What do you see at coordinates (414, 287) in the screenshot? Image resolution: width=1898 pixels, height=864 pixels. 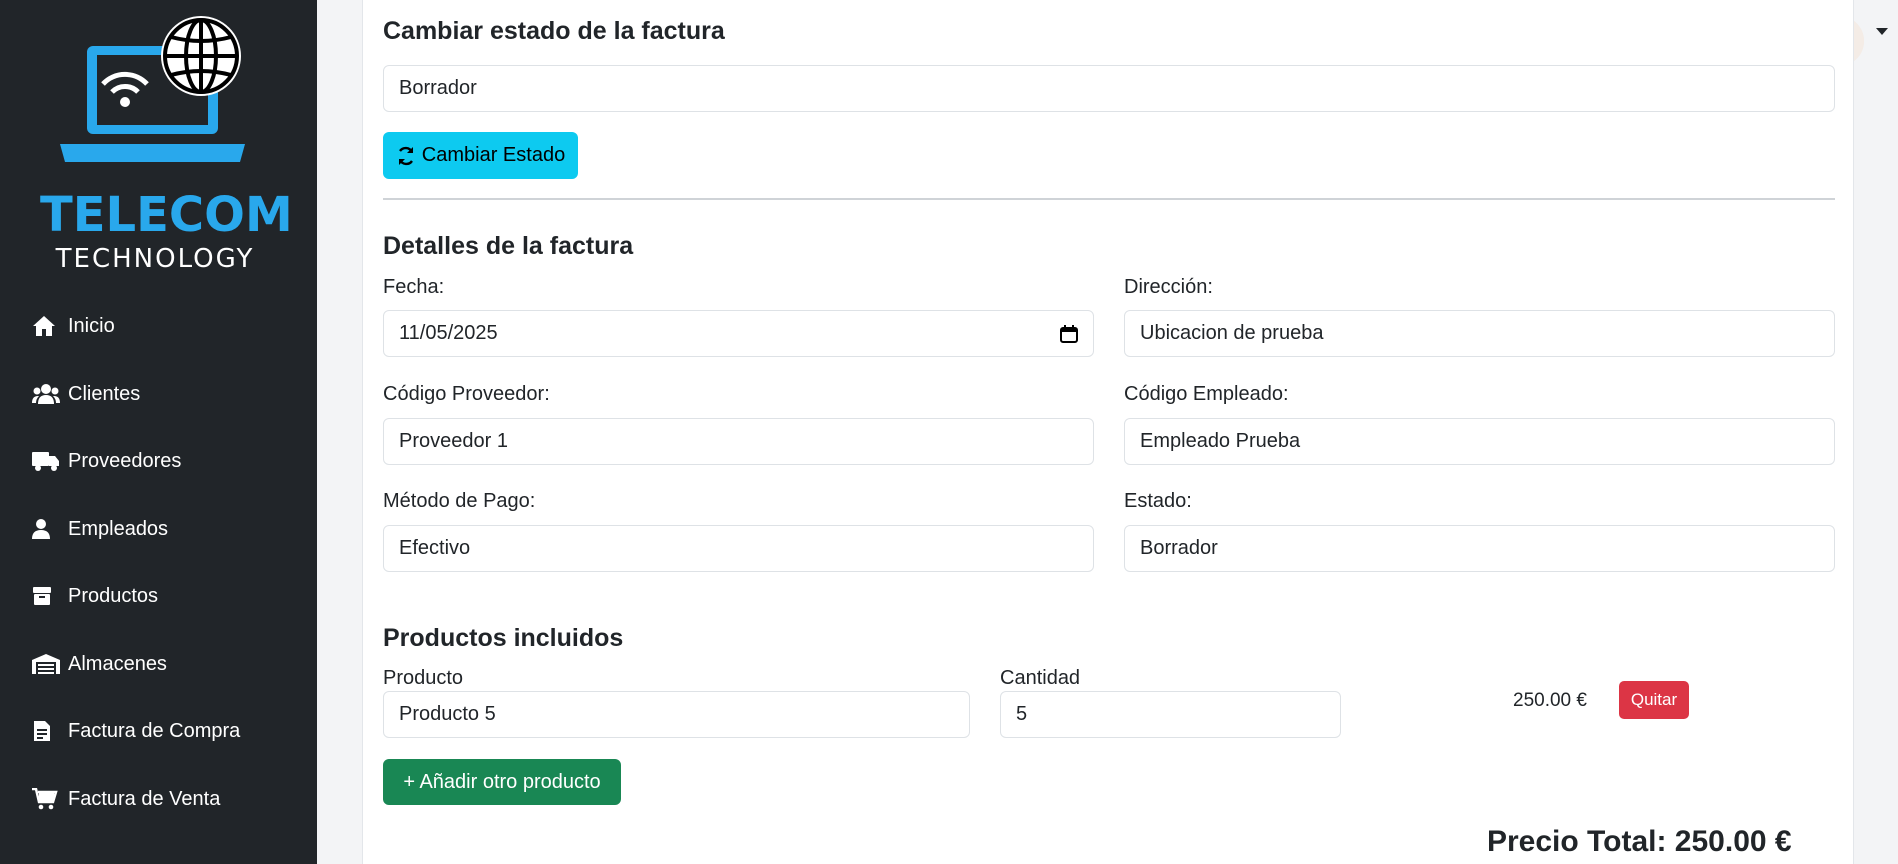 I see `fecha-label: Fecha:` at bounding box center [414, 287].